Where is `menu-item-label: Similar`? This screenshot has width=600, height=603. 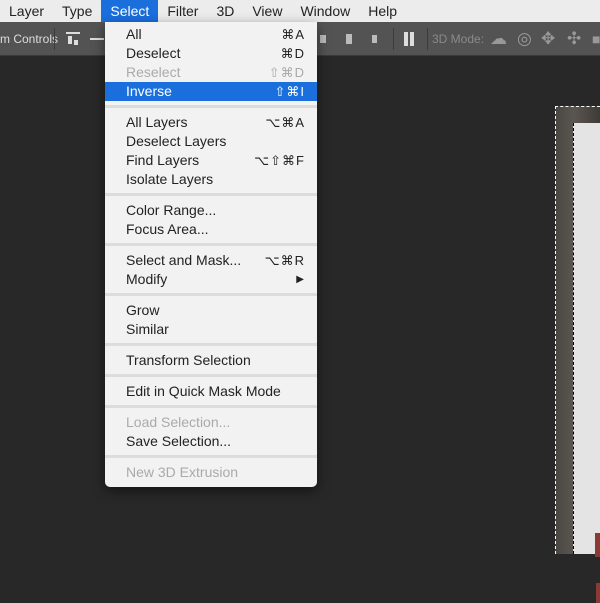
menu-item-label: Similar is located at coordinates (147, 329).